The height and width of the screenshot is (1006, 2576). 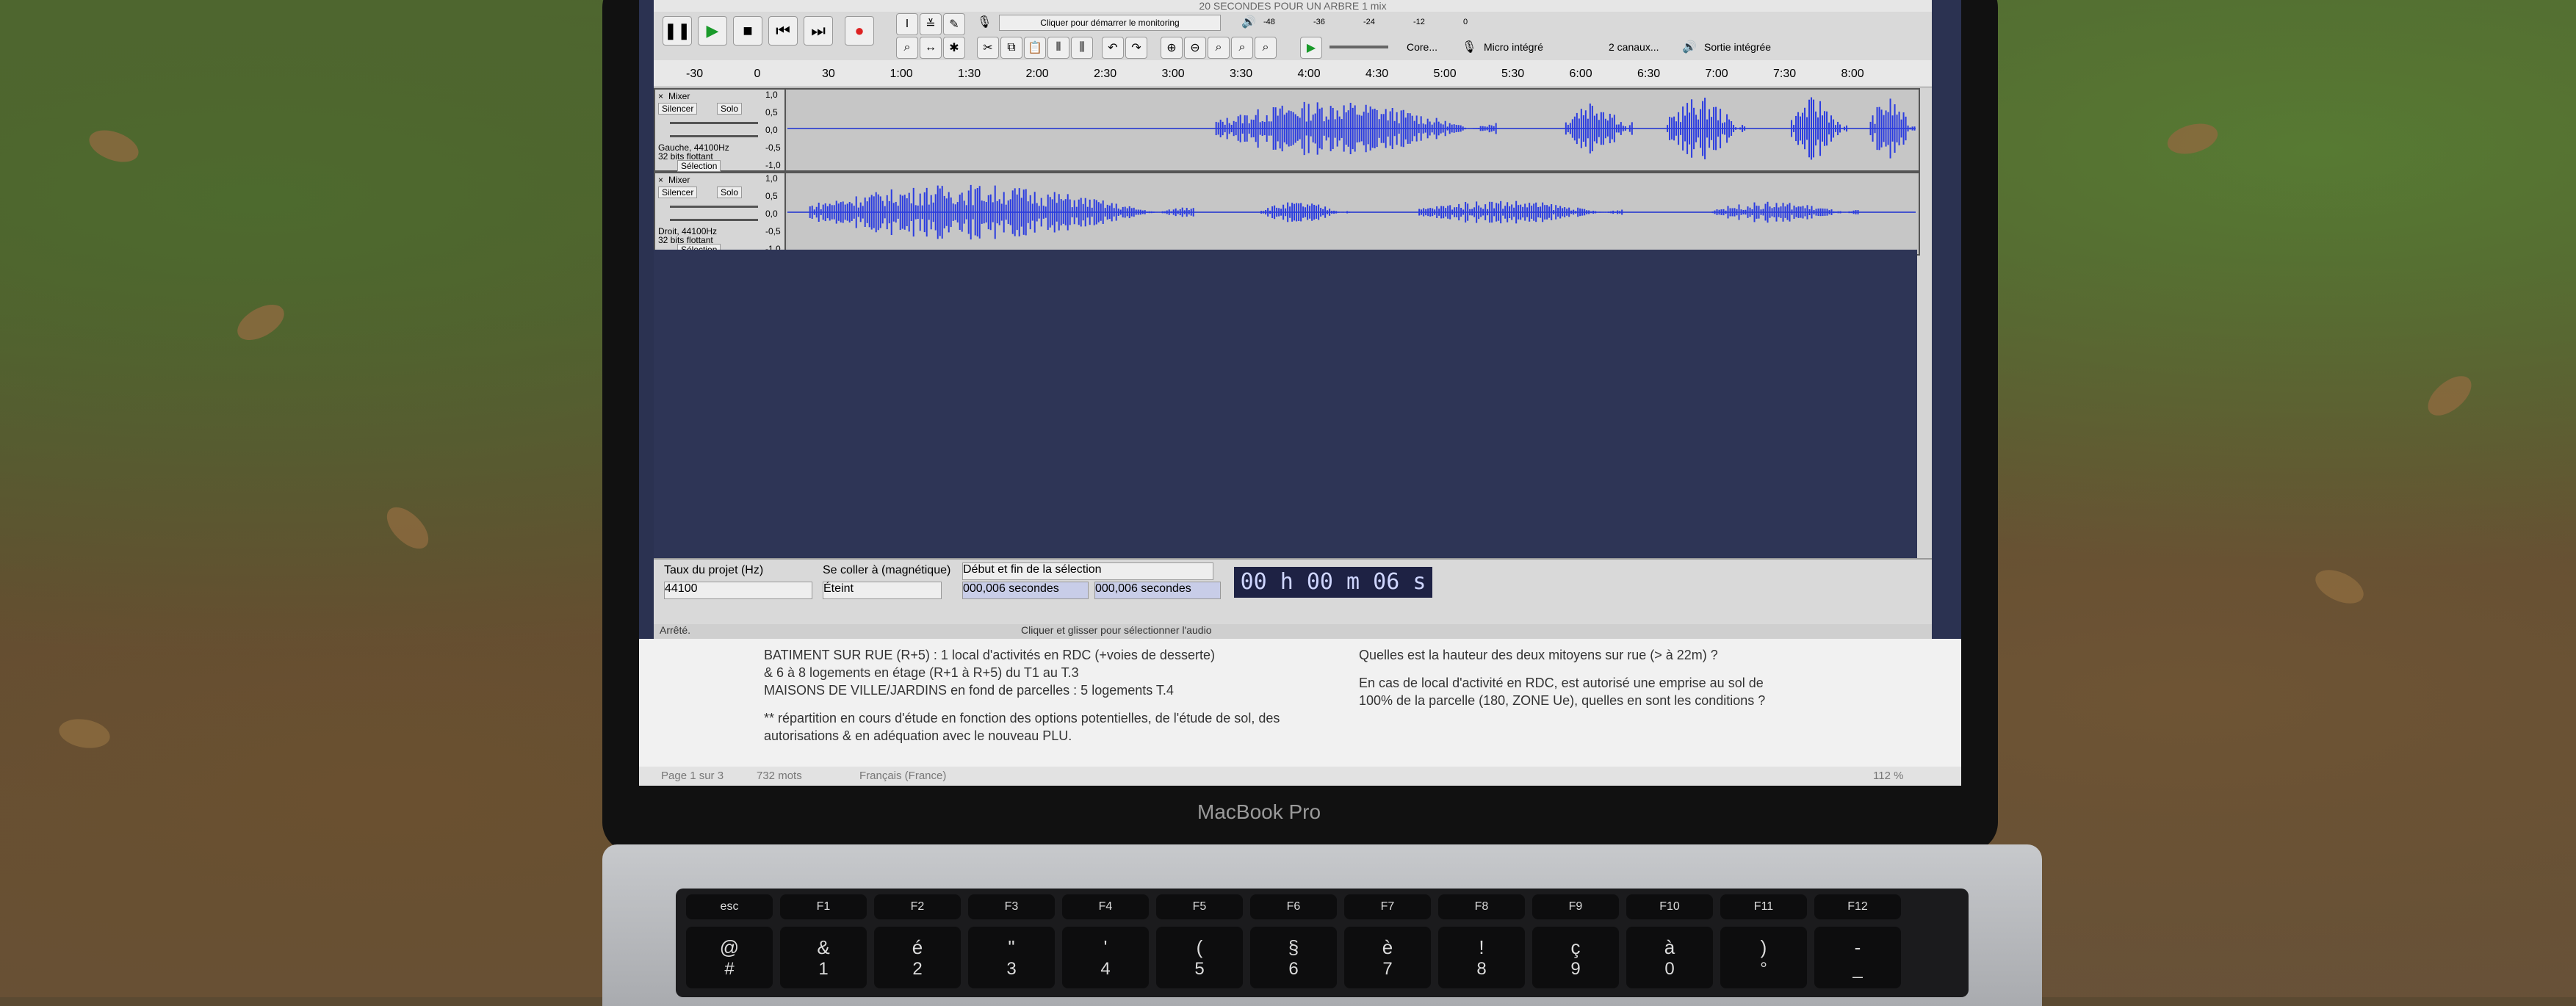 I want to click on keyboard-function-key: F10, so click(x=1669, y=906).